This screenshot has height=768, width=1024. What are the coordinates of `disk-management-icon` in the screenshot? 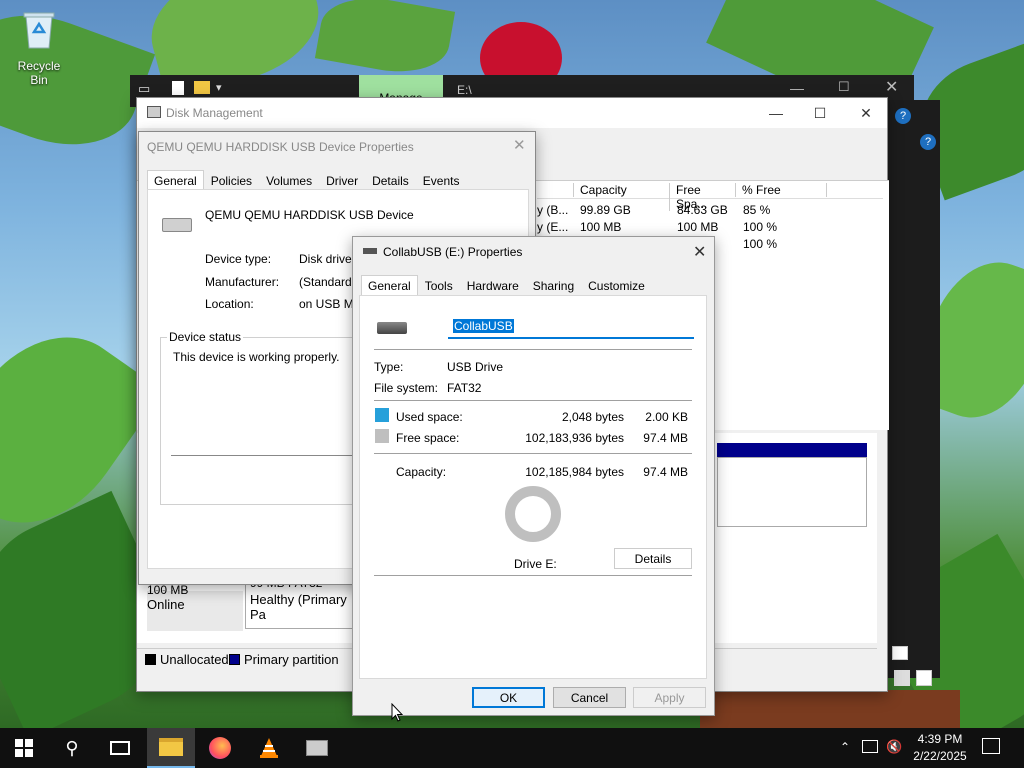 It's located at (154, 112).